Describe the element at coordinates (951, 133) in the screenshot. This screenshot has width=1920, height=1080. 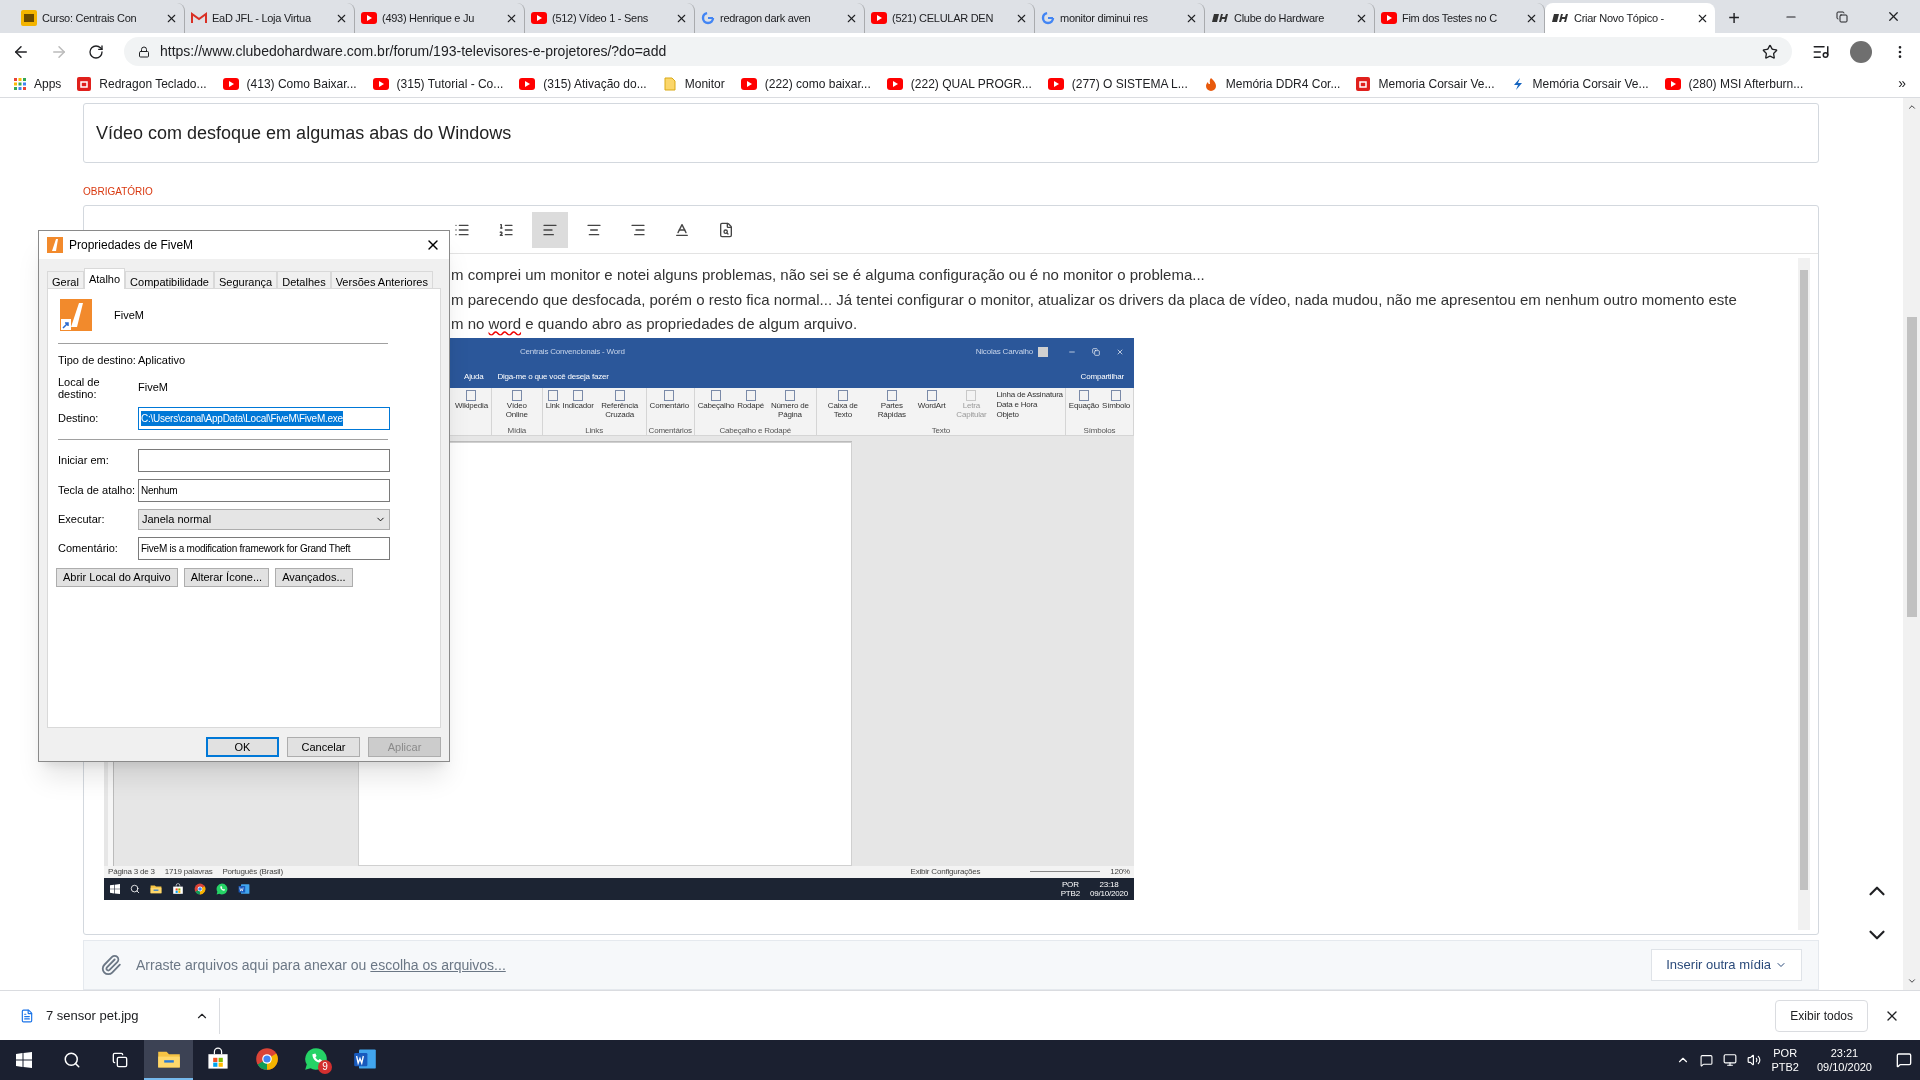
I see `topic-title-field: Vídeo com desfoque em algumas abas do Windows` at that location.